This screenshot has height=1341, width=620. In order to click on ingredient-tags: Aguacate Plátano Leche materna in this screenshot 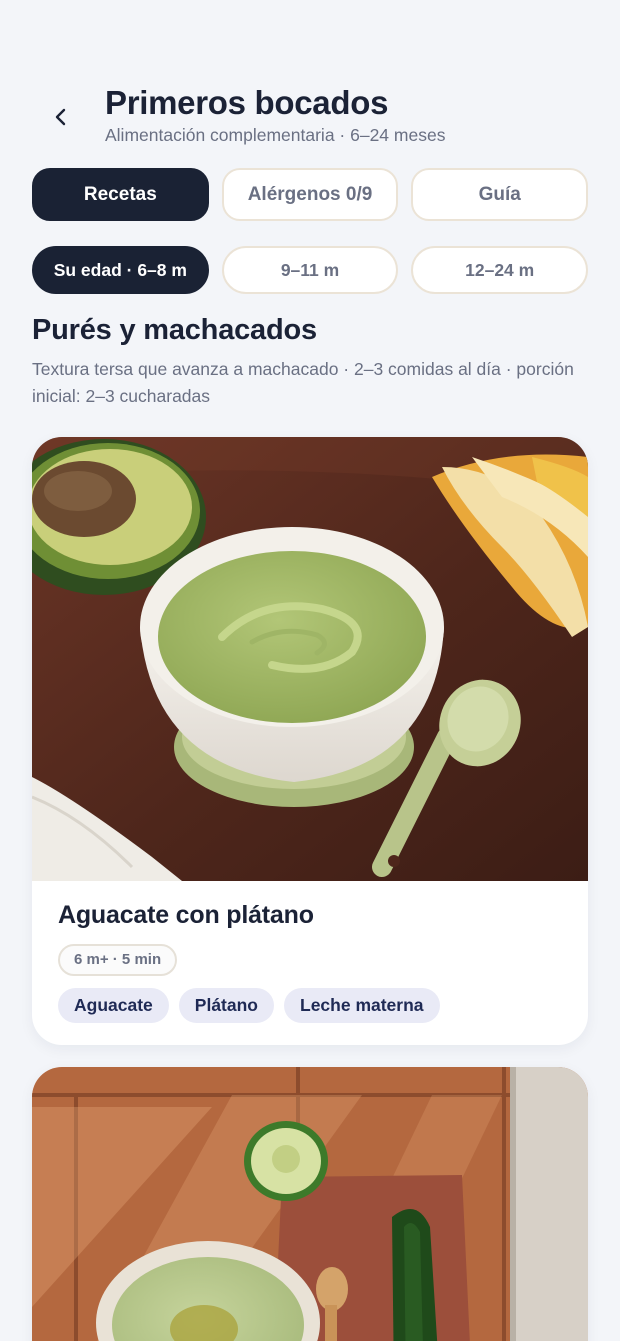, I will do `click(313, 1005)`.